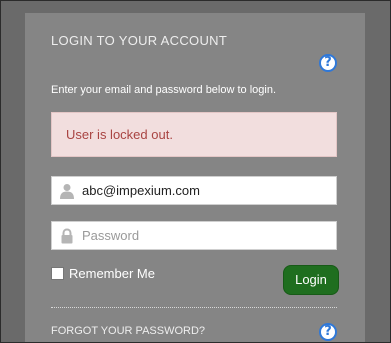 The width and height of the screenshot is (391, 343). What do you see at coordinates (194, 307) in the screenshot?
I see `divider` at bounding box center [194, 307].